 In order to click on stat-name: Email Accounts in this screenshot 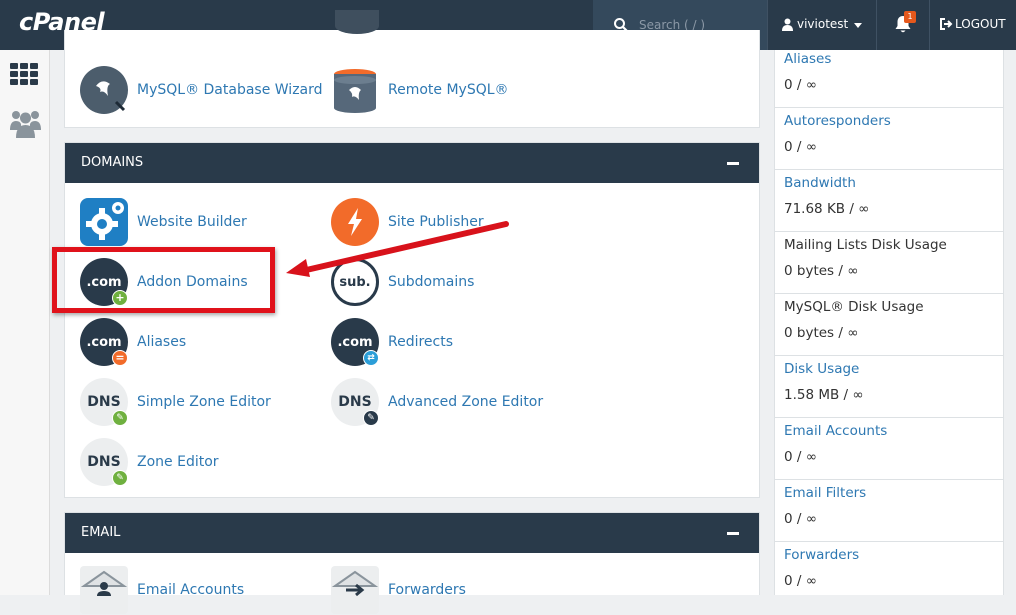, I will do `click(835, 431)`.